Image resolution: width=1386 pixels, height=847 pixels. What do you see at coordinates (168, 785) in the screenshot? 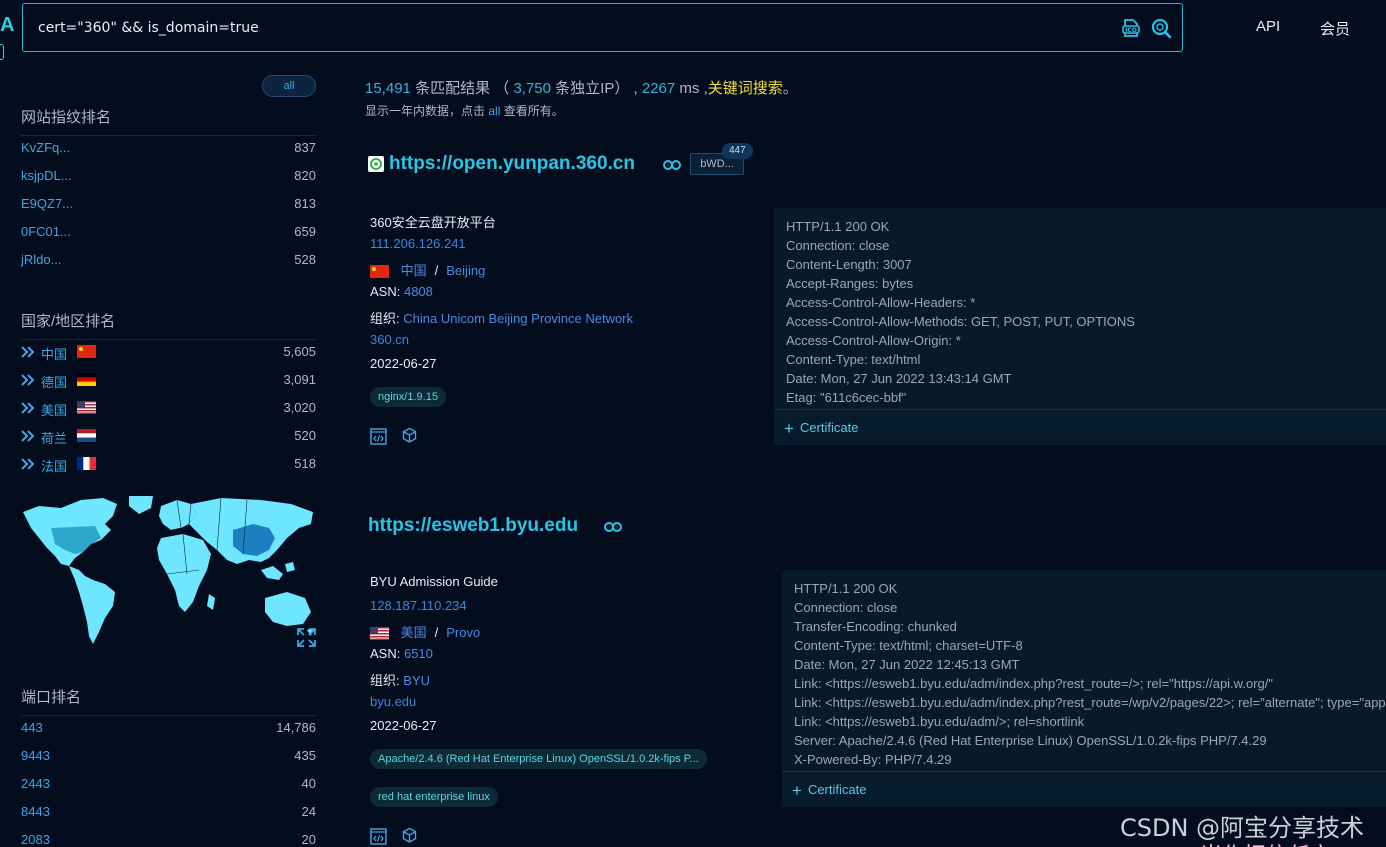
I see `port-item: 2443 40` at bounding box center [168, 785].